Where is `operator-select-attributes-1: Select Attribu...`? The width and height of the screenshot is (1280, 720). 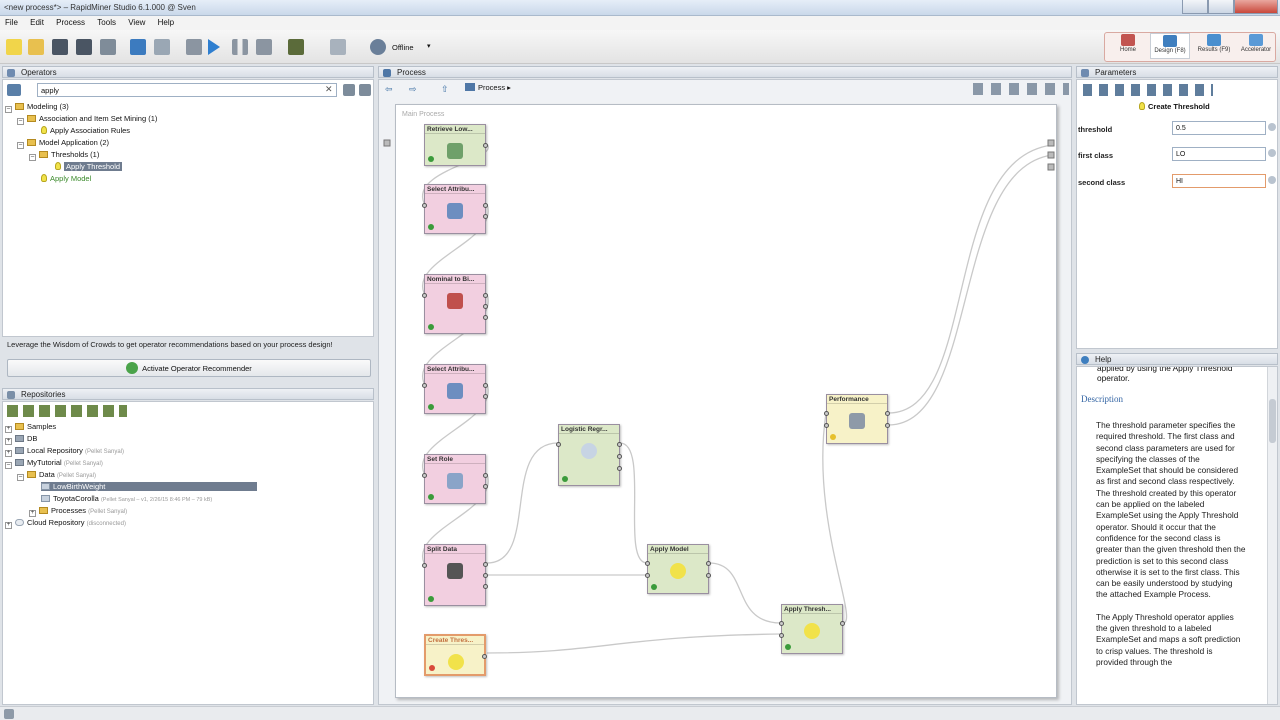 operator-select-attributes-1: Select Attribu... is located at coordinates (455, 209).